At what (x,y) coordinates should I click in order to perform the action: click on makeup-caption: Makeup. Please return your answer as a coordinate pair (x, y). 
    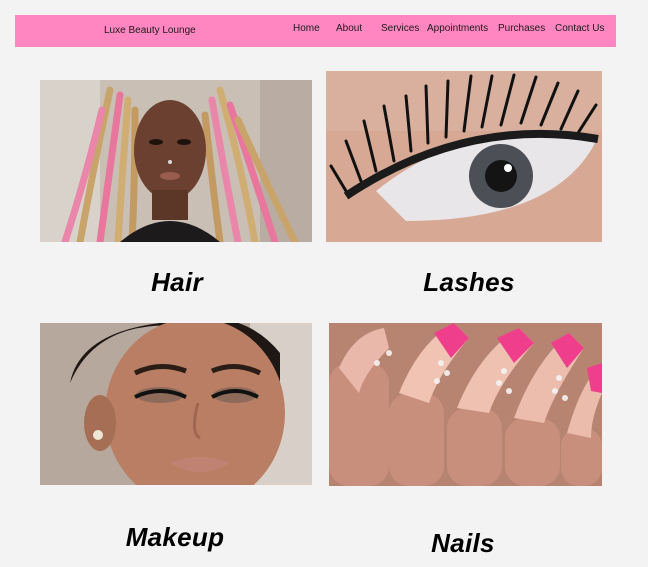
    Looking at the image, I should click on (175, 537).